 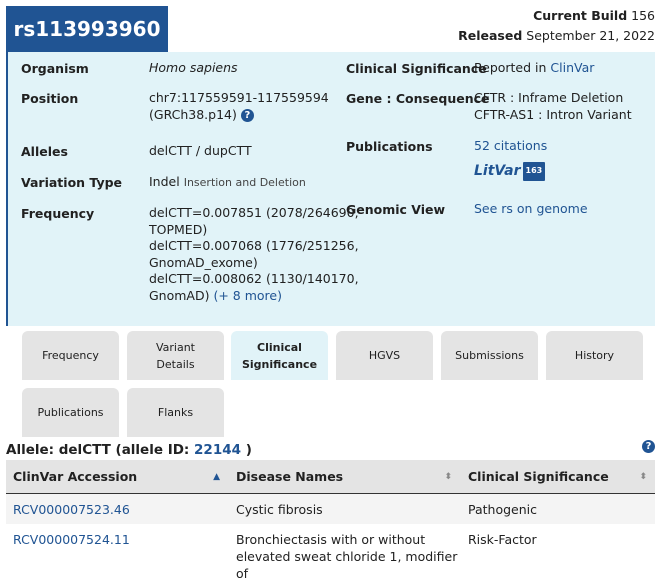 What do you see at coordinates (279, 347) in the screenshot?
I see `tab-label: Clinical` at bounding box center [279, 347].